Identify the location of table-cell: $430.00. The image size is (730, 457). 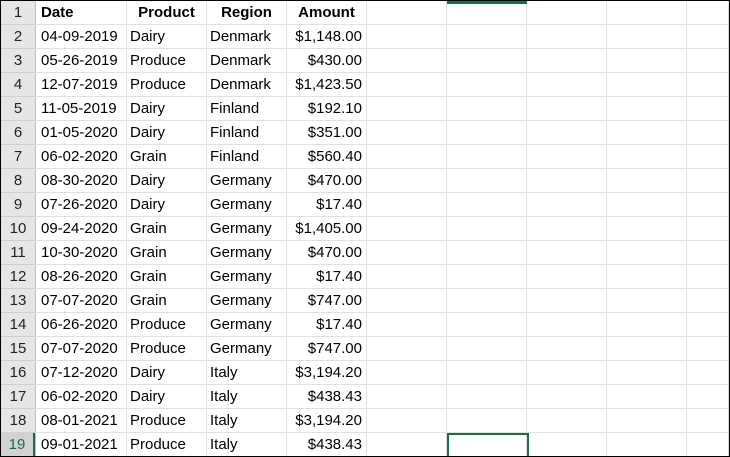
(327, 61).